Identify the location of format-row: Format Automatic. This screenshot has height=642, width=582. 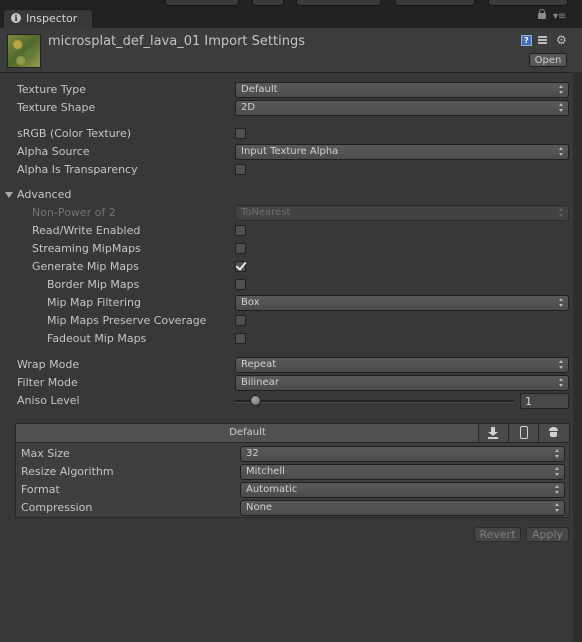
(292, 490).